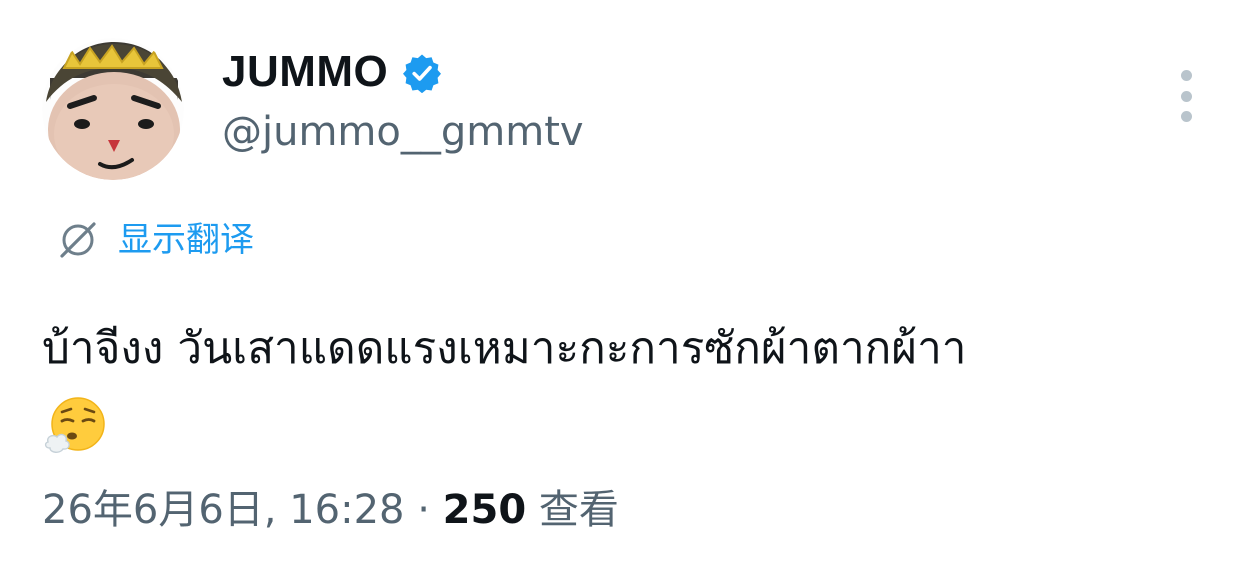 This screenshot has height=578, width=1256. Describe the element at coordinates (403, 132) in the screenshot. I see `author-handle: @jummo__gmmtv` at that location.